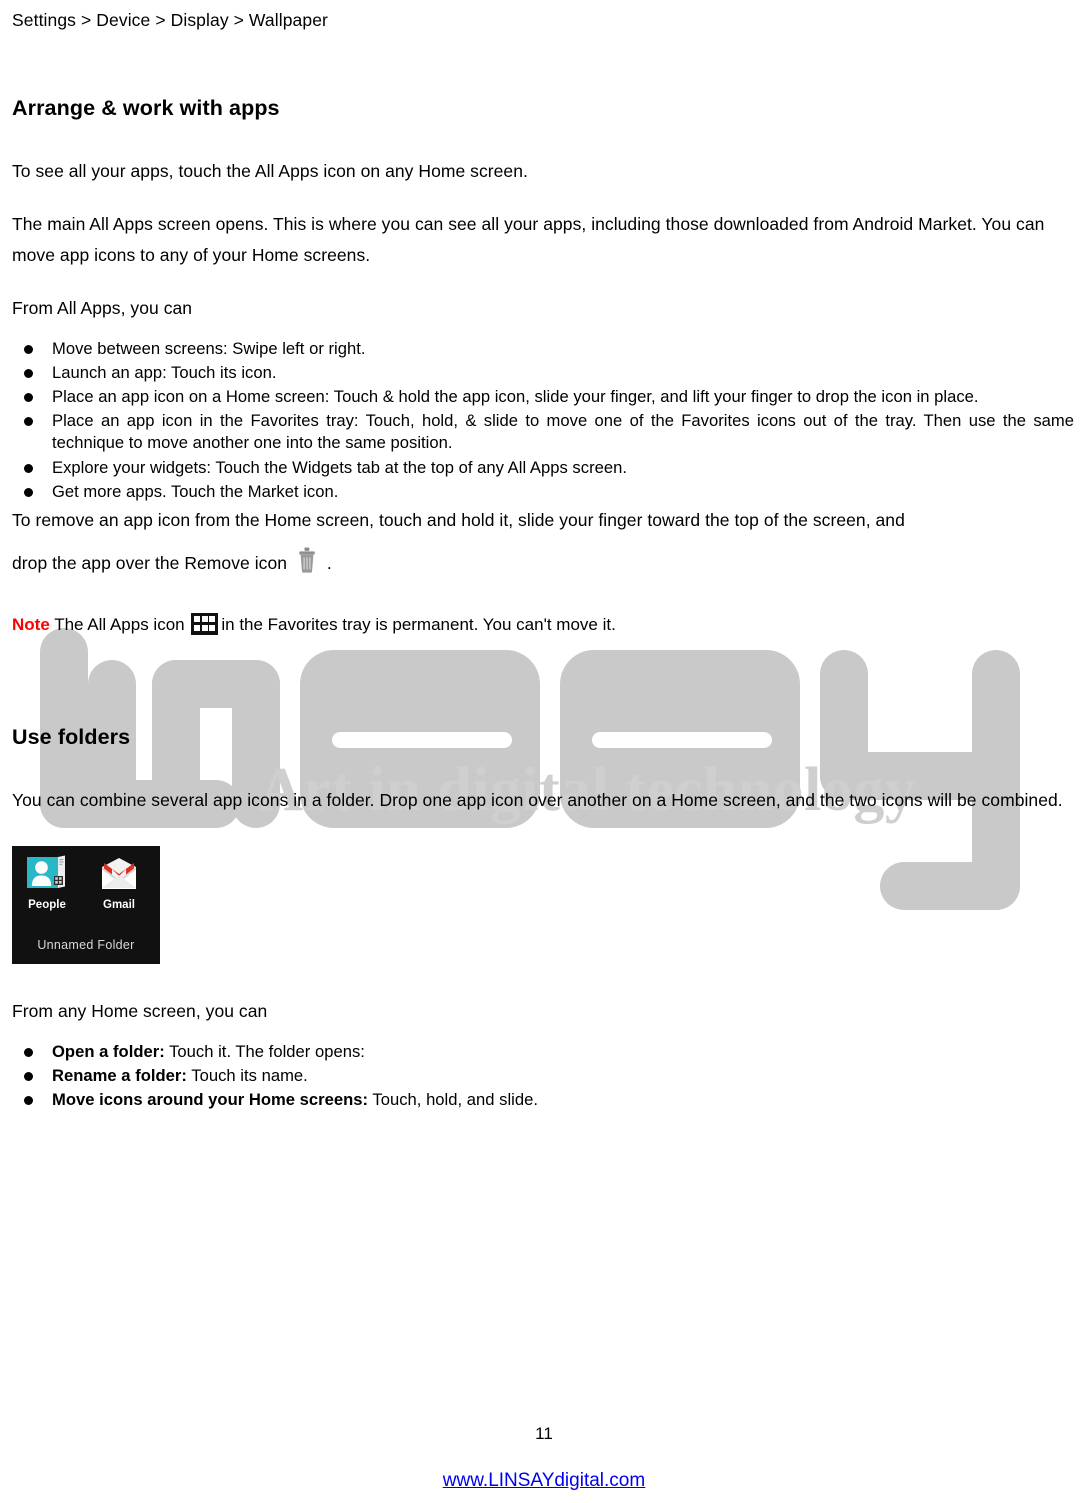 The height and width of the screenshot is (1503, 1088). I want to click on folder-app-people: People, so click(47, 882).